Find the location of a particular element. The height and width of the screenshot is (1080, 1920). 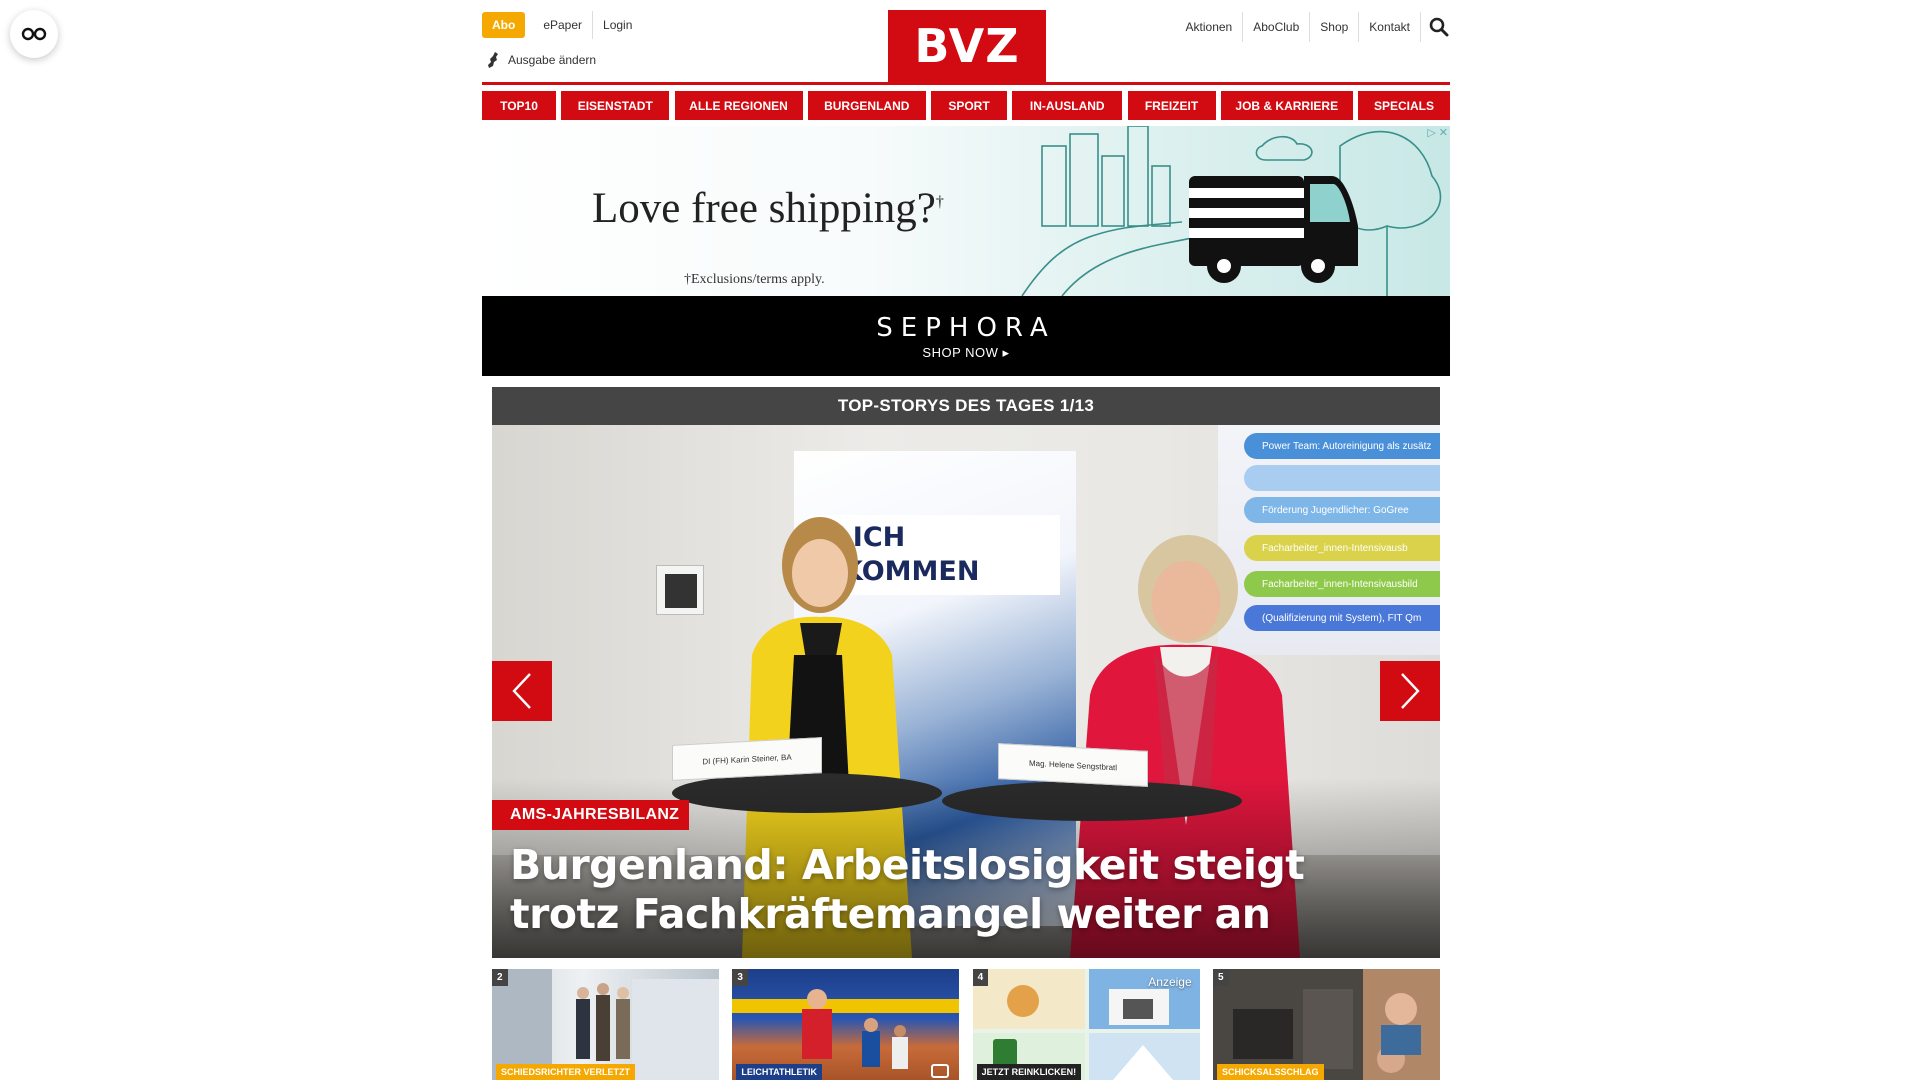

story-thumb-2: 2 SCHIEDSRICHTER VERLETZT is located at coordinates (605, 1024).